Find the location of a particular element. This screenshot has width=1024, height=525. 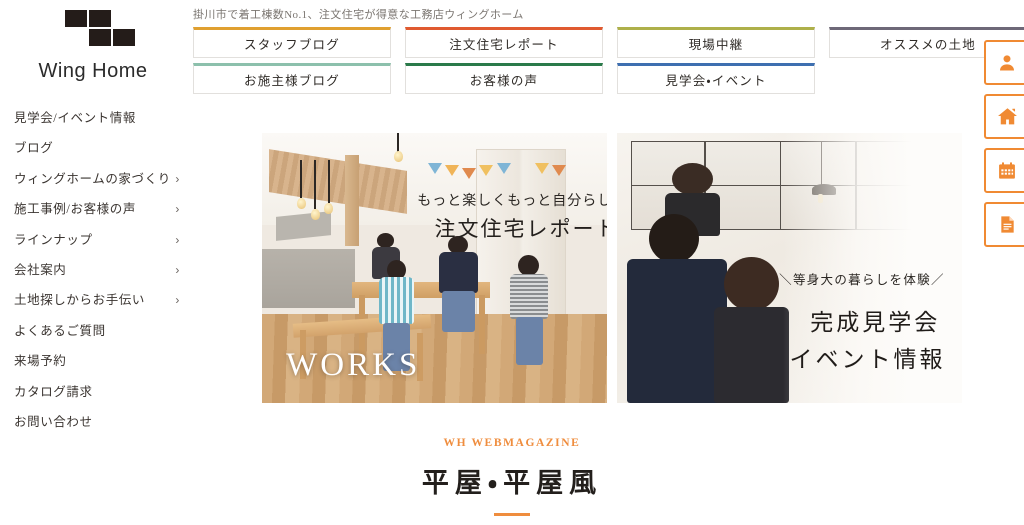

model-house-button is located at coordinates (1004, 116).